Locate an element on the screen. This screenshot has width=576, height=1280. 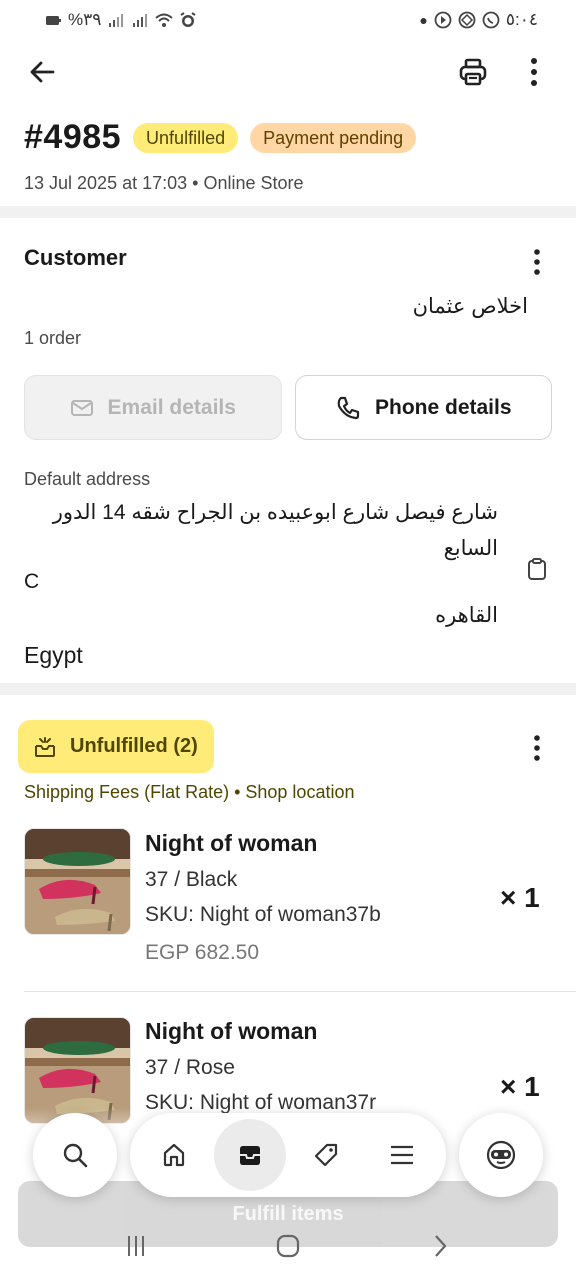
customer-more-button is located at coordinates (537, 262).